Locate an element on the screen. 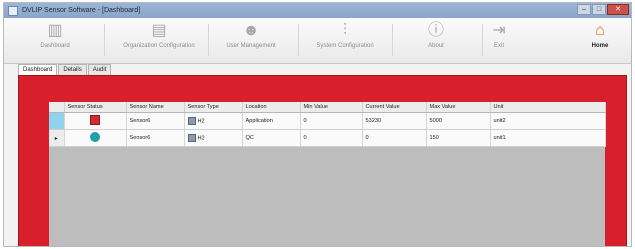  window-controls: – □ ✕ is located at coordinates (602, 9).